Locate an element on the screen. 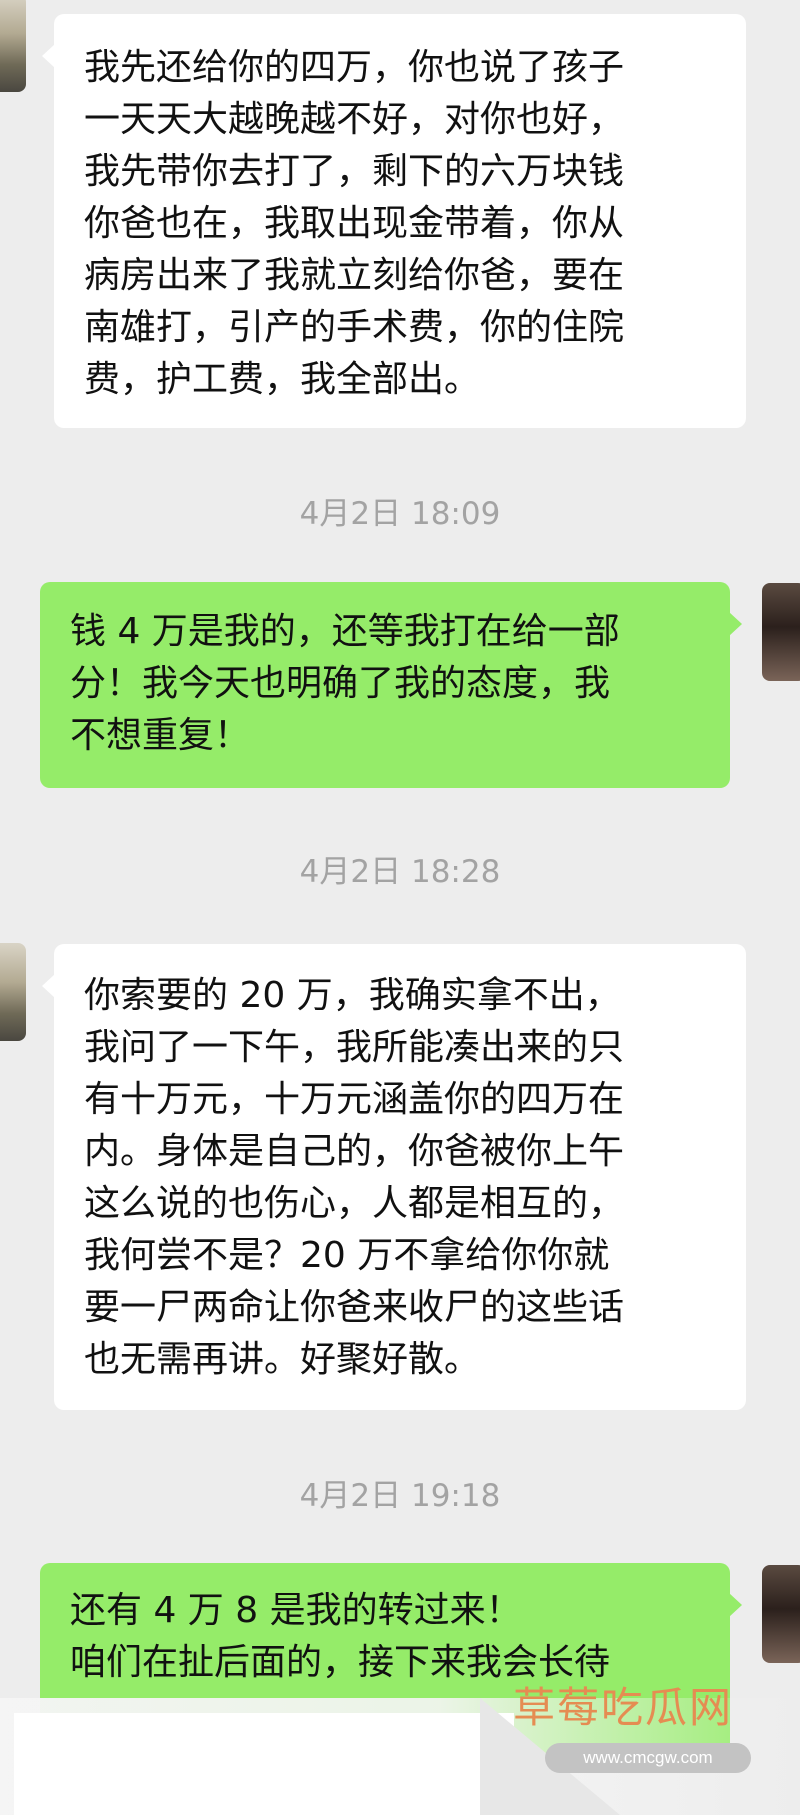  message-timestamp: 4月2日 19:18 is located at coordinates (400, 1496).